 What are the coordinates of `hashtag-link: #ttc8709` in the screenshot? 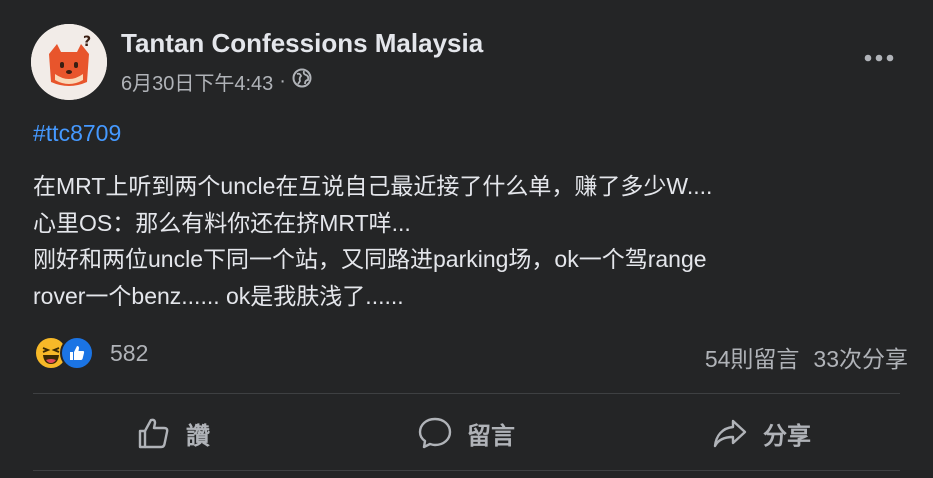 It's located at (77, 133).